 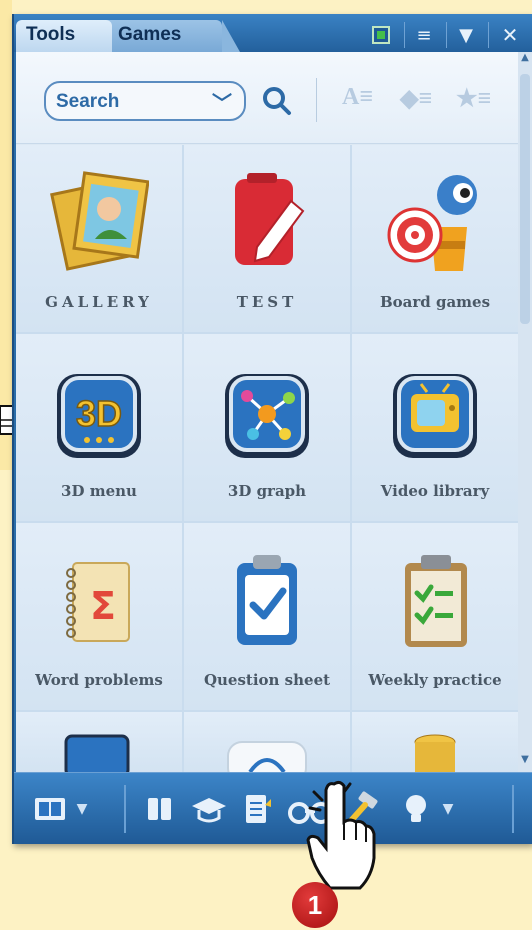 What do you see at coordinates (416, 98) in the screenshot?
I see `diamond-list-icon: ◆≡` at bounding box center [416, 98].